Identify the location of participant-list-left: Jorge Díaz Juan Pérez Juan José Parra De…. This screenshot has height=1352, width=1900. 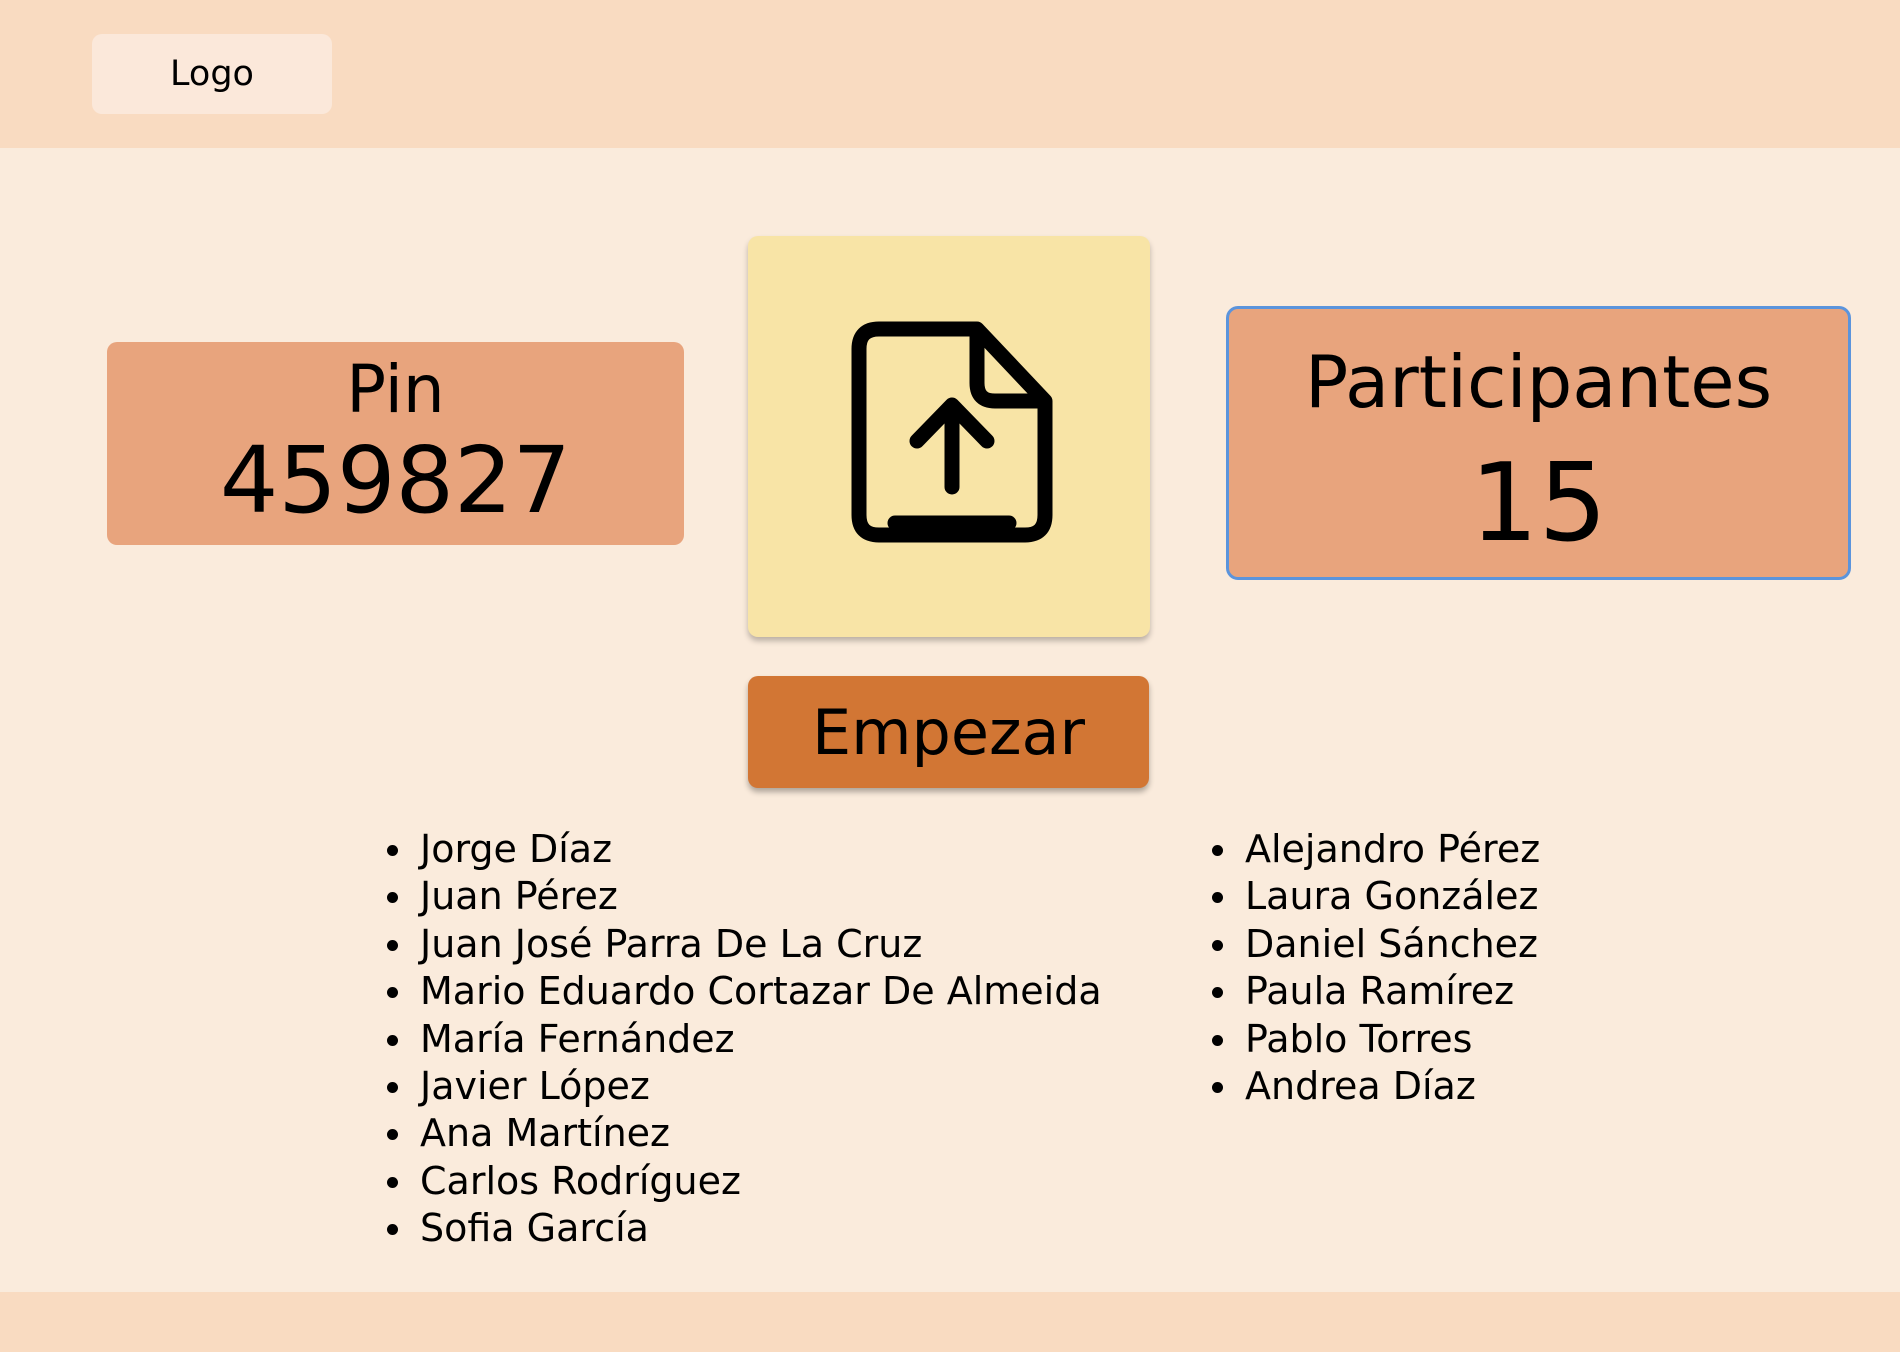
(744, 1039).